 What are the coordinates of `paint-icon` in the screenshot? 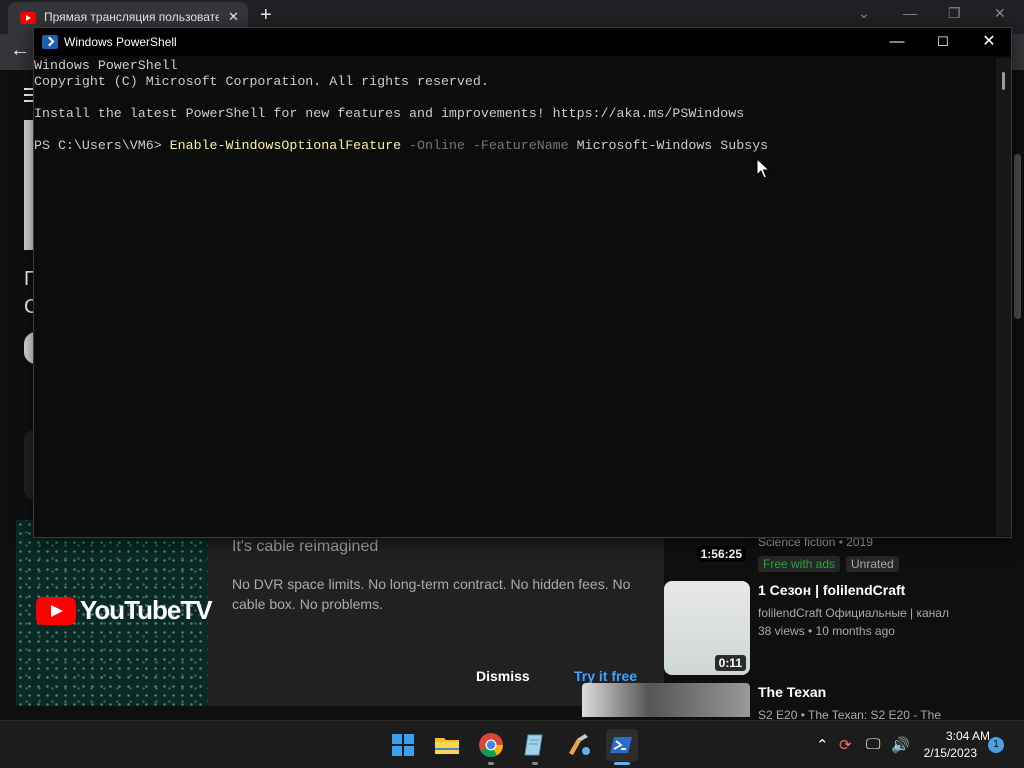 It's located at (579, 745).